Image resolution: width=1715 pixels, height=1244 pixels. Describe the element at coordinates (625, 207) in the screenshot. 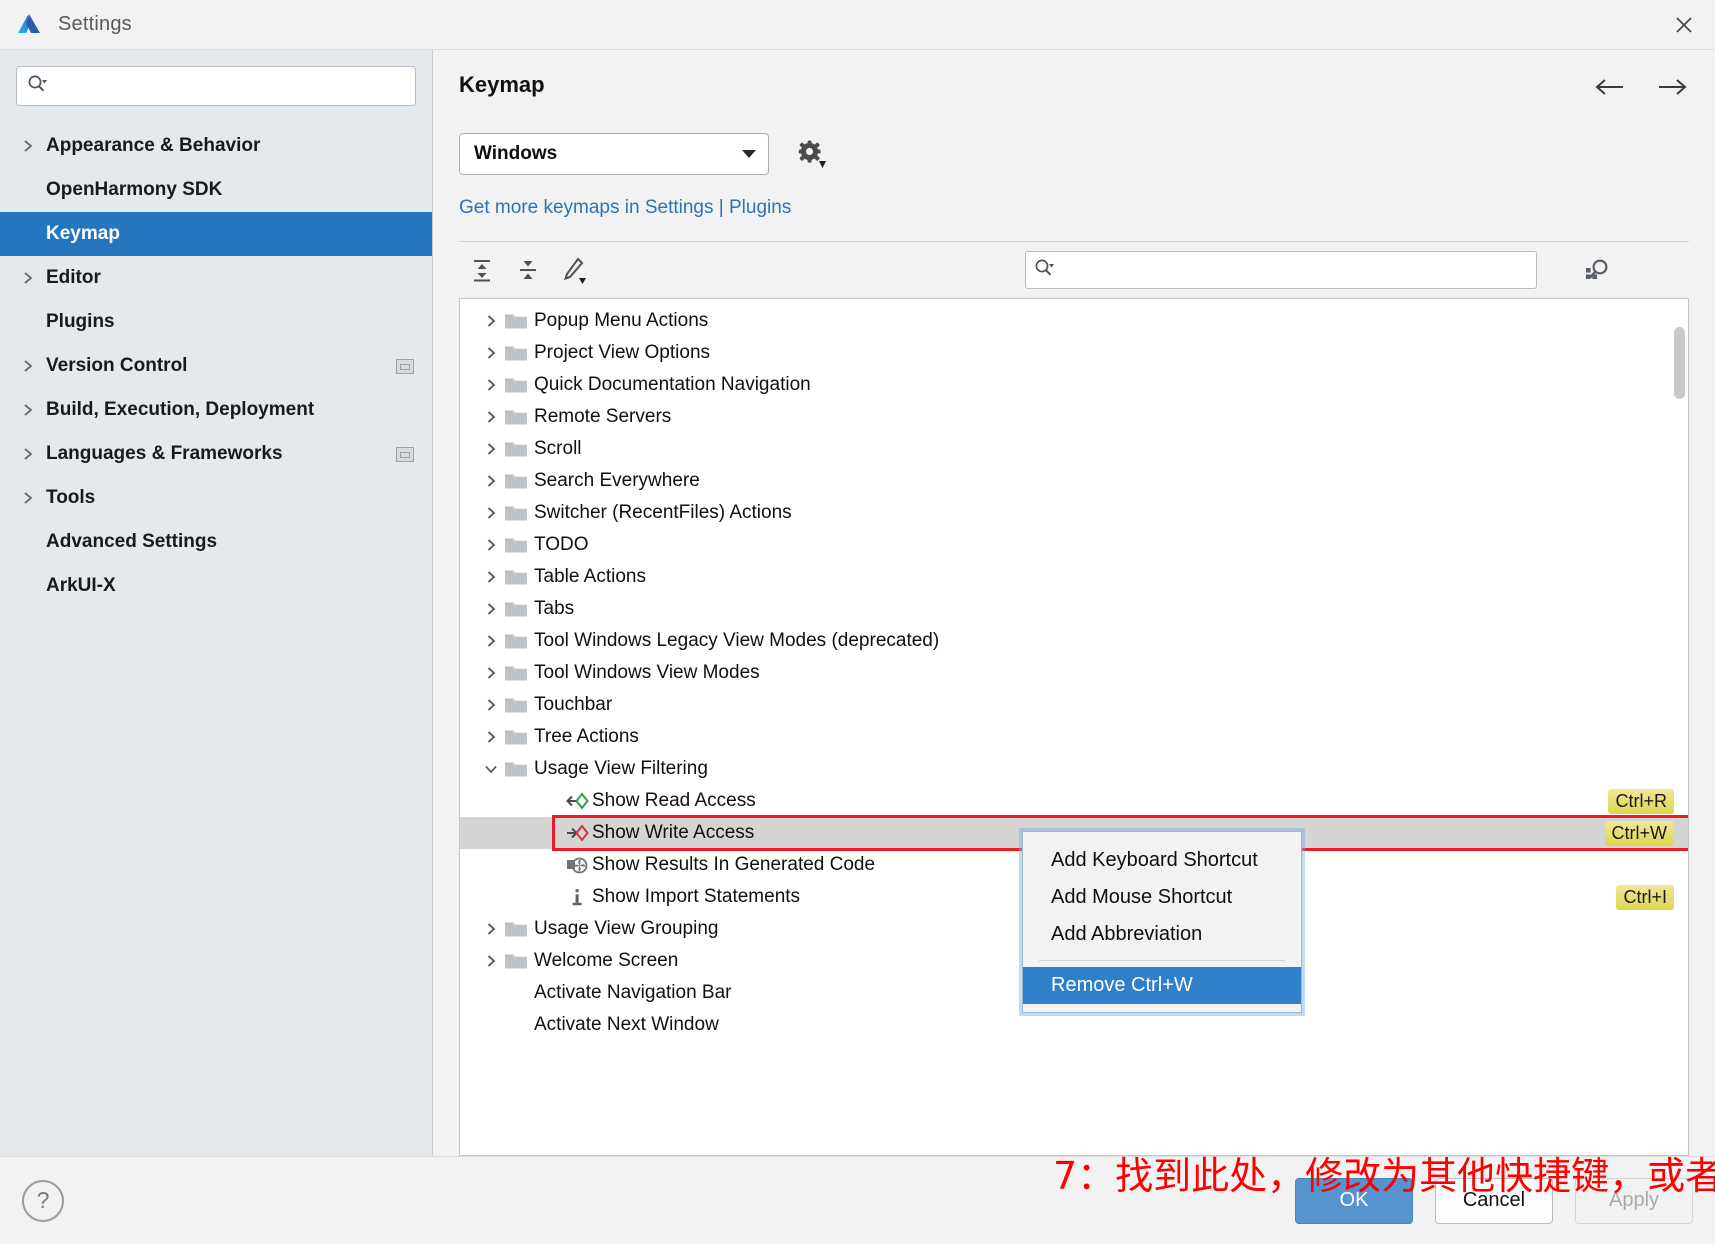

I see `get-more-keymaps-link: Get more keymaps in Settings | Plugins` at that location.